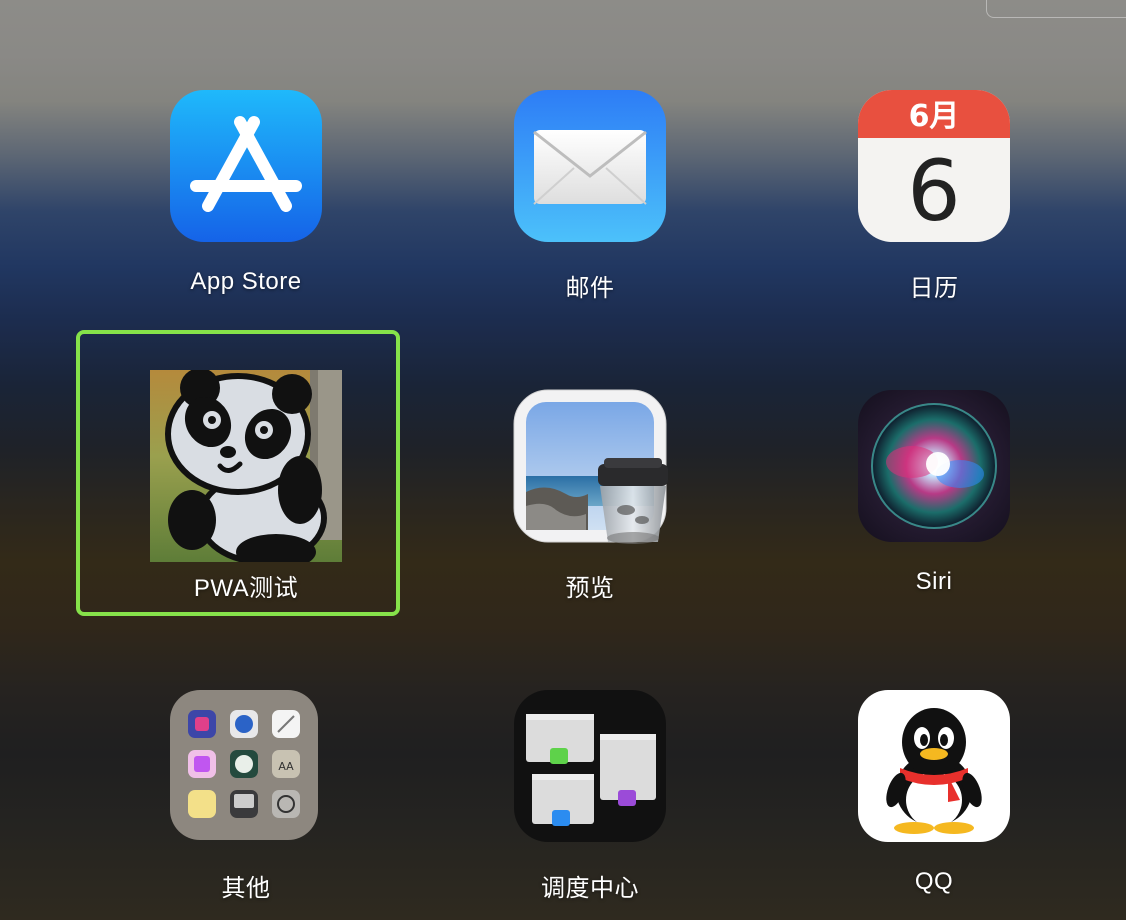 Image resolution: width=1126 pixels, height=920 pixels. I want to click on app-label: App Store, so click(246, 281).